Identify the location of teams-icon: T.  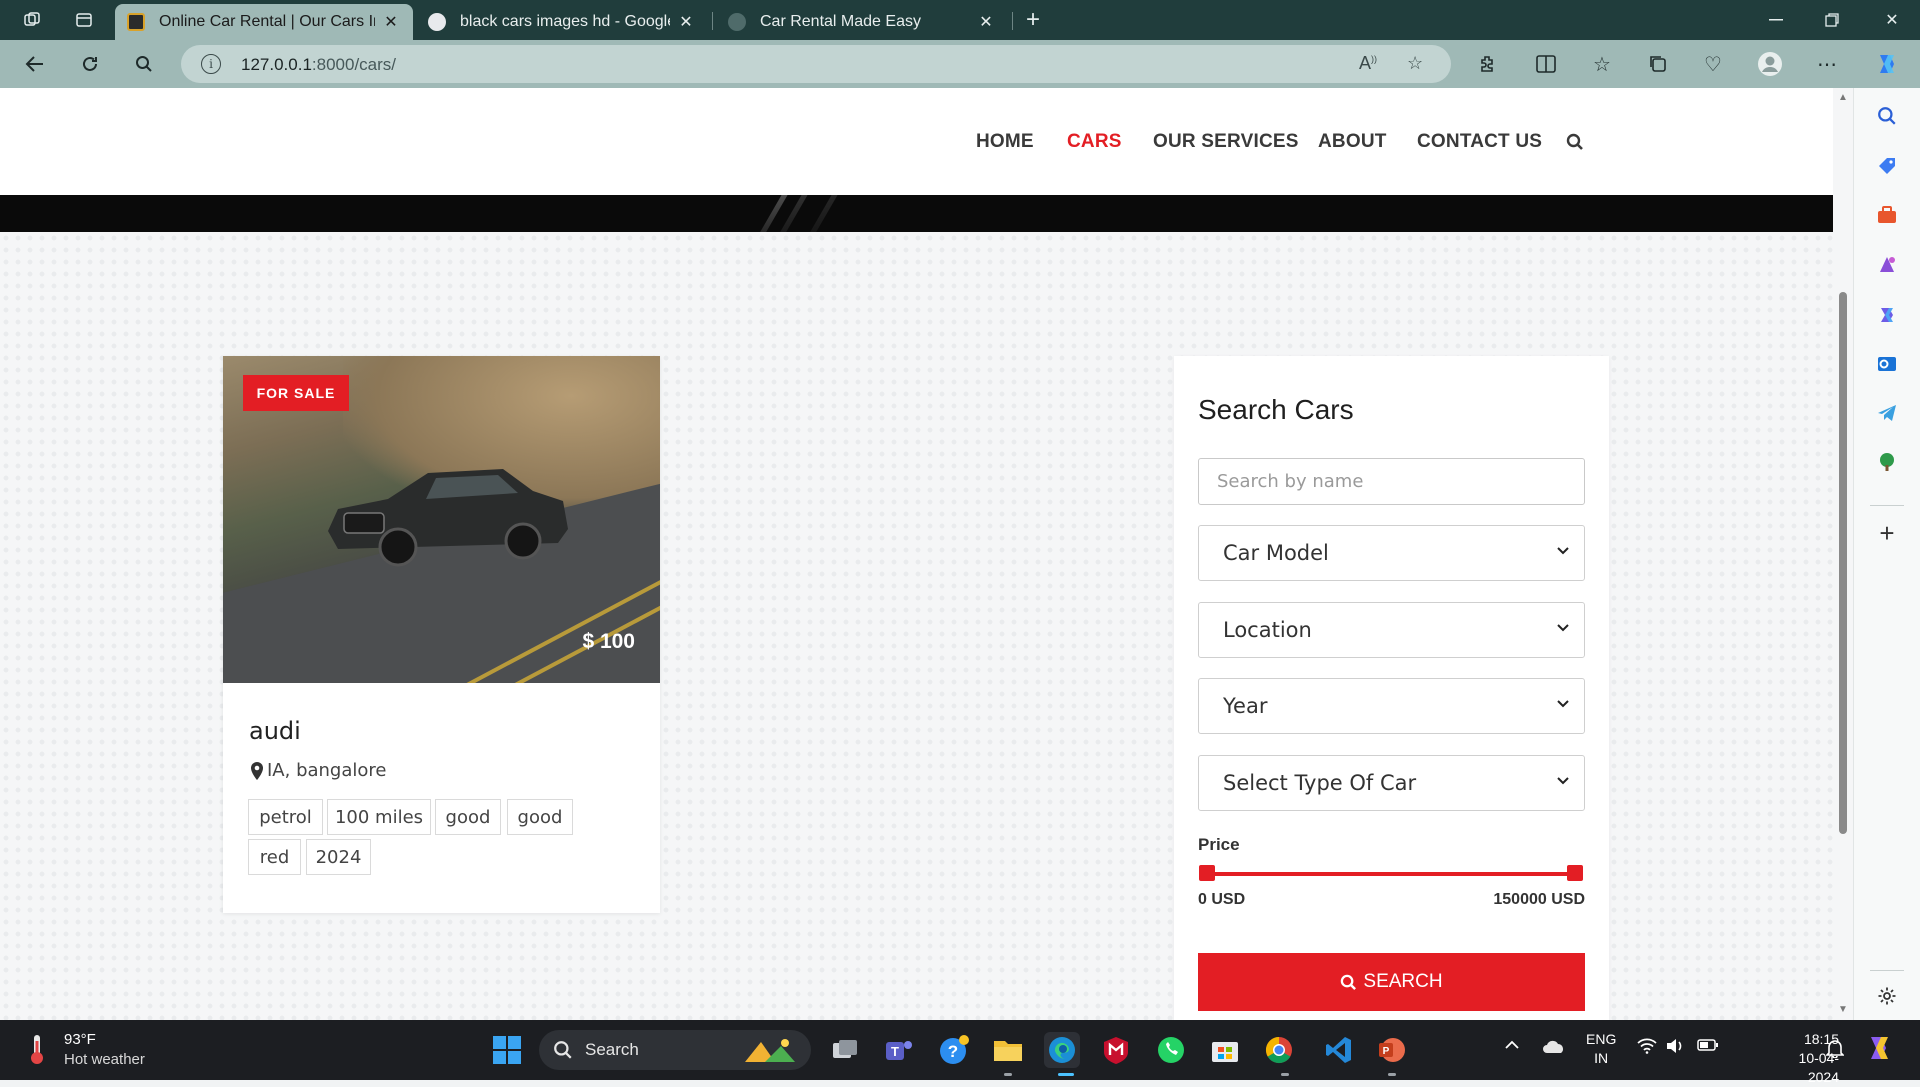
(899, 1050).